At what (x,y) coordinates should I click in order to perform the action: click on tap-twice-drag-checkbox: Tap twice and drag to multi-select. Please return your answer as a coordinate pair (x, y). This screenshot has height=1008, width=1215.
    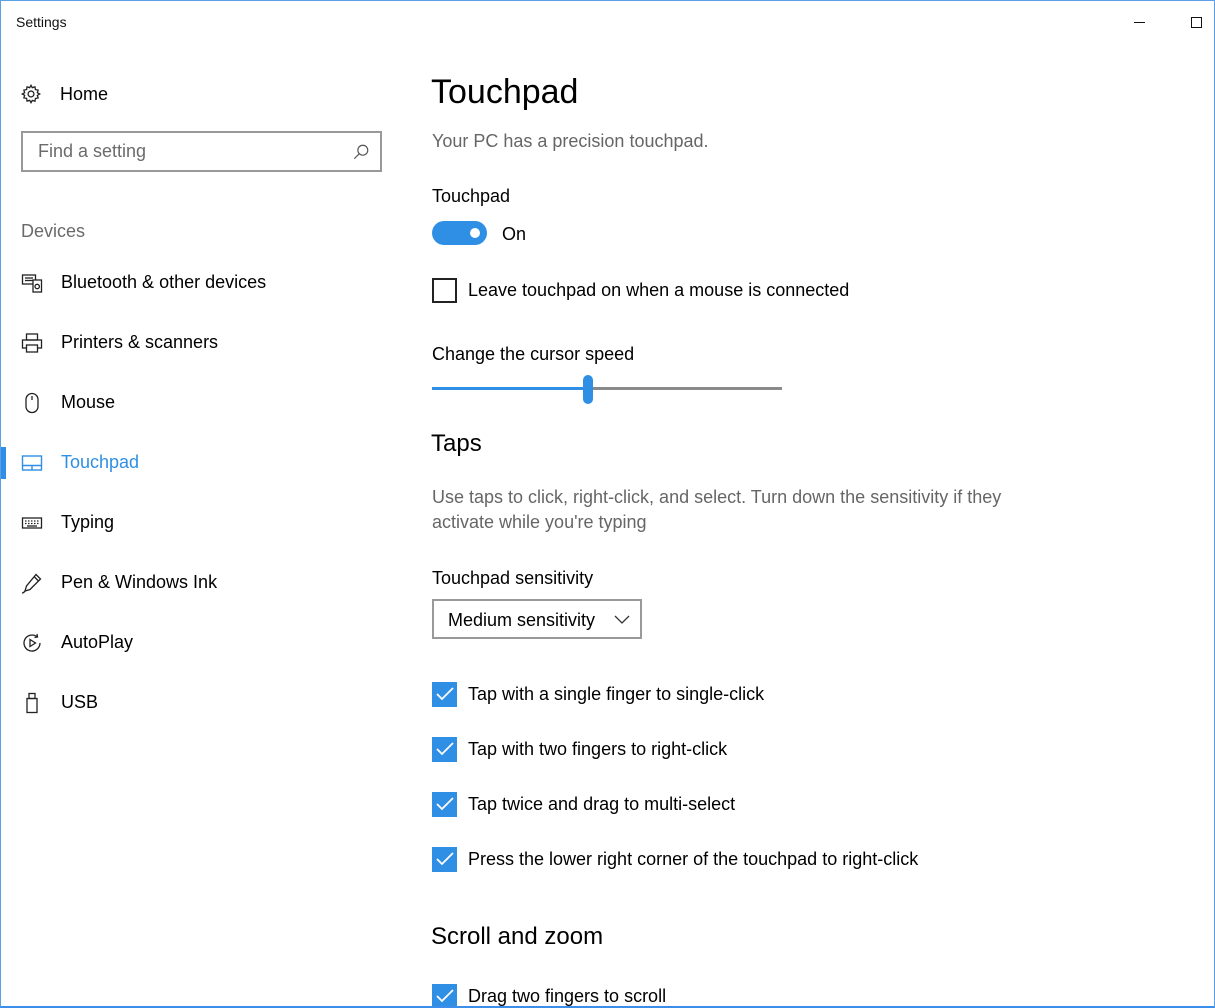
    Looking at the image, I should click on (583, 804).